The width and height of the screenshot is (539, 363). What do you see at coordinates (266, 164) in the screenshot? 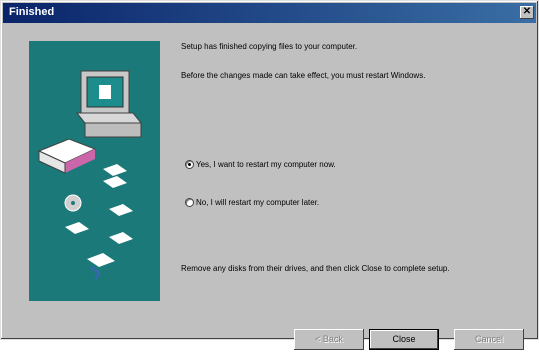
I see `restart-now-label: Yes, I want to restart my computer now.` at bounding box center [266, 164].